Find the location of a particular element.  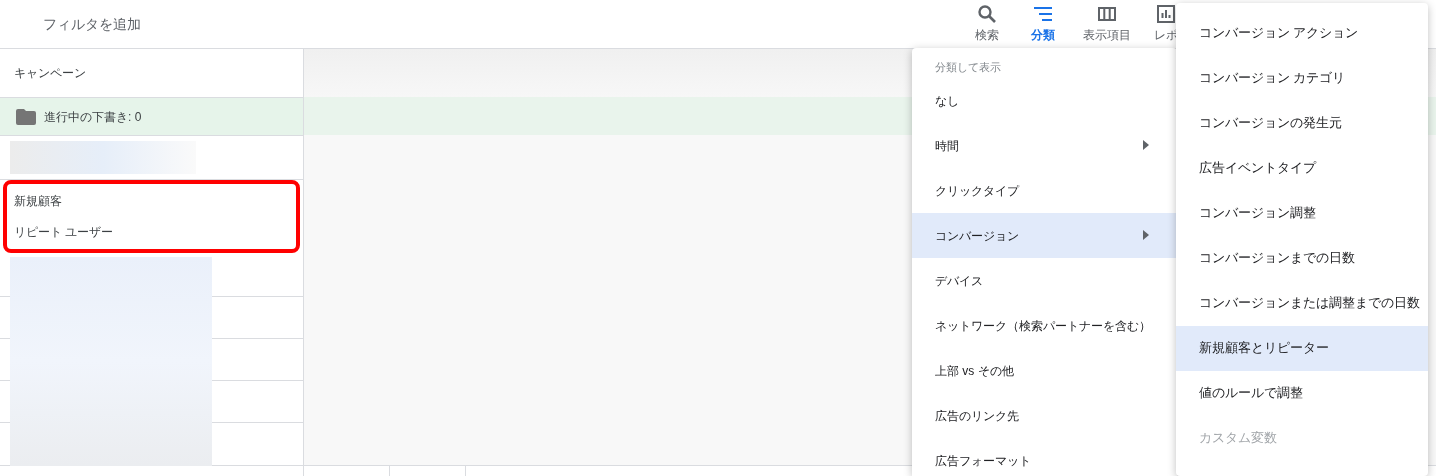

bar-chart-icon is located at coordinates (1166, 14).